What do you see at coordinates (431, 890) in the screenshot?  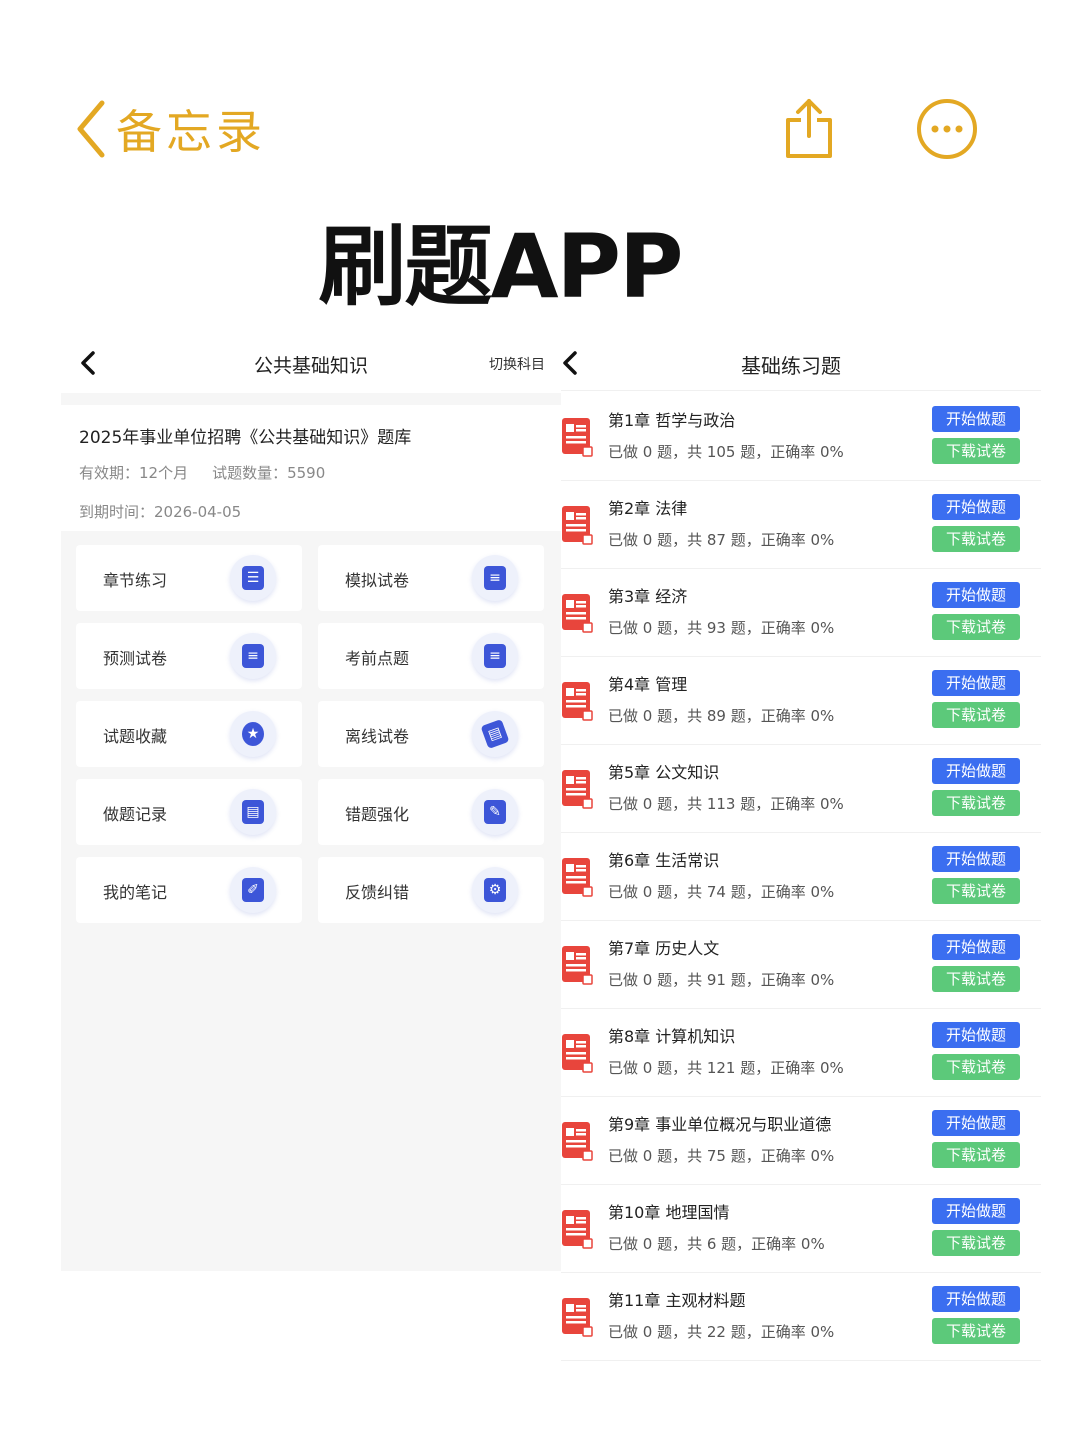 I see `tile-feedback: 反馈纠错 ⚙` at bounding box center [431, 890].